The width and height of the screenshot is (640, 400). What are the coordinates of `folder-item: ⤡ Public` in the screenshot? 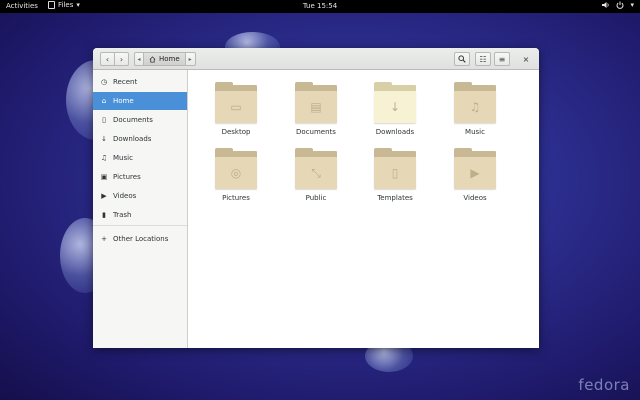 It's located at (315, 178).